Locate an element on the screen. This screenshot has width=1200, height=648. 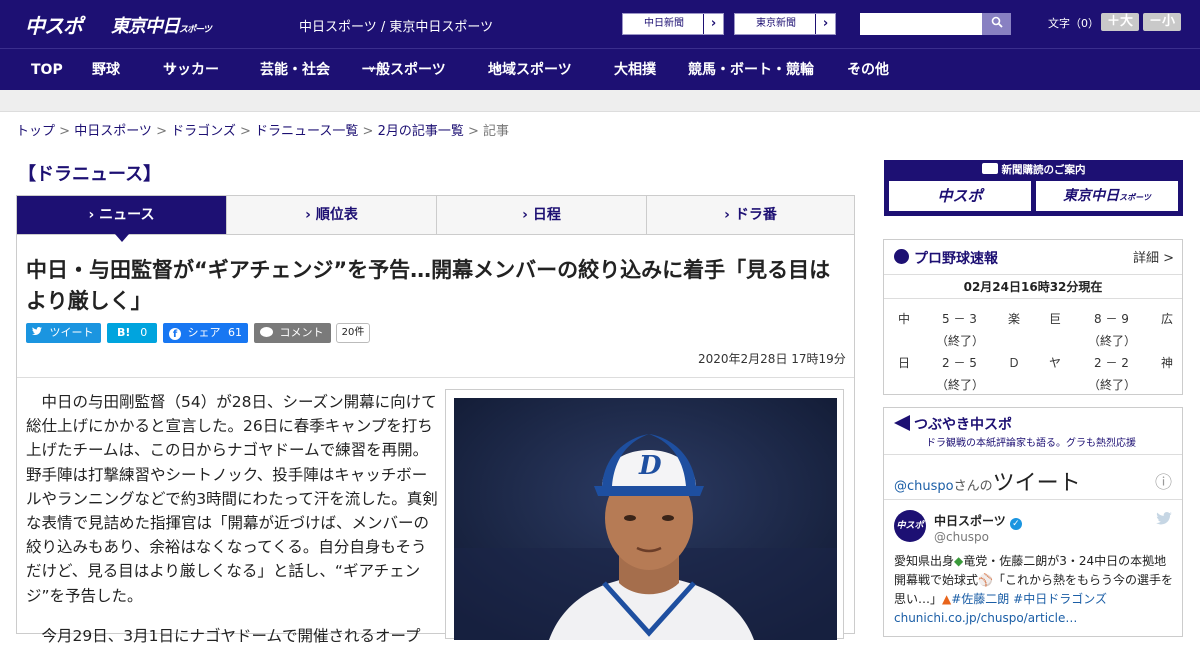
dragon-emoji-icon: ◆ is located at coordinates (959, 561).